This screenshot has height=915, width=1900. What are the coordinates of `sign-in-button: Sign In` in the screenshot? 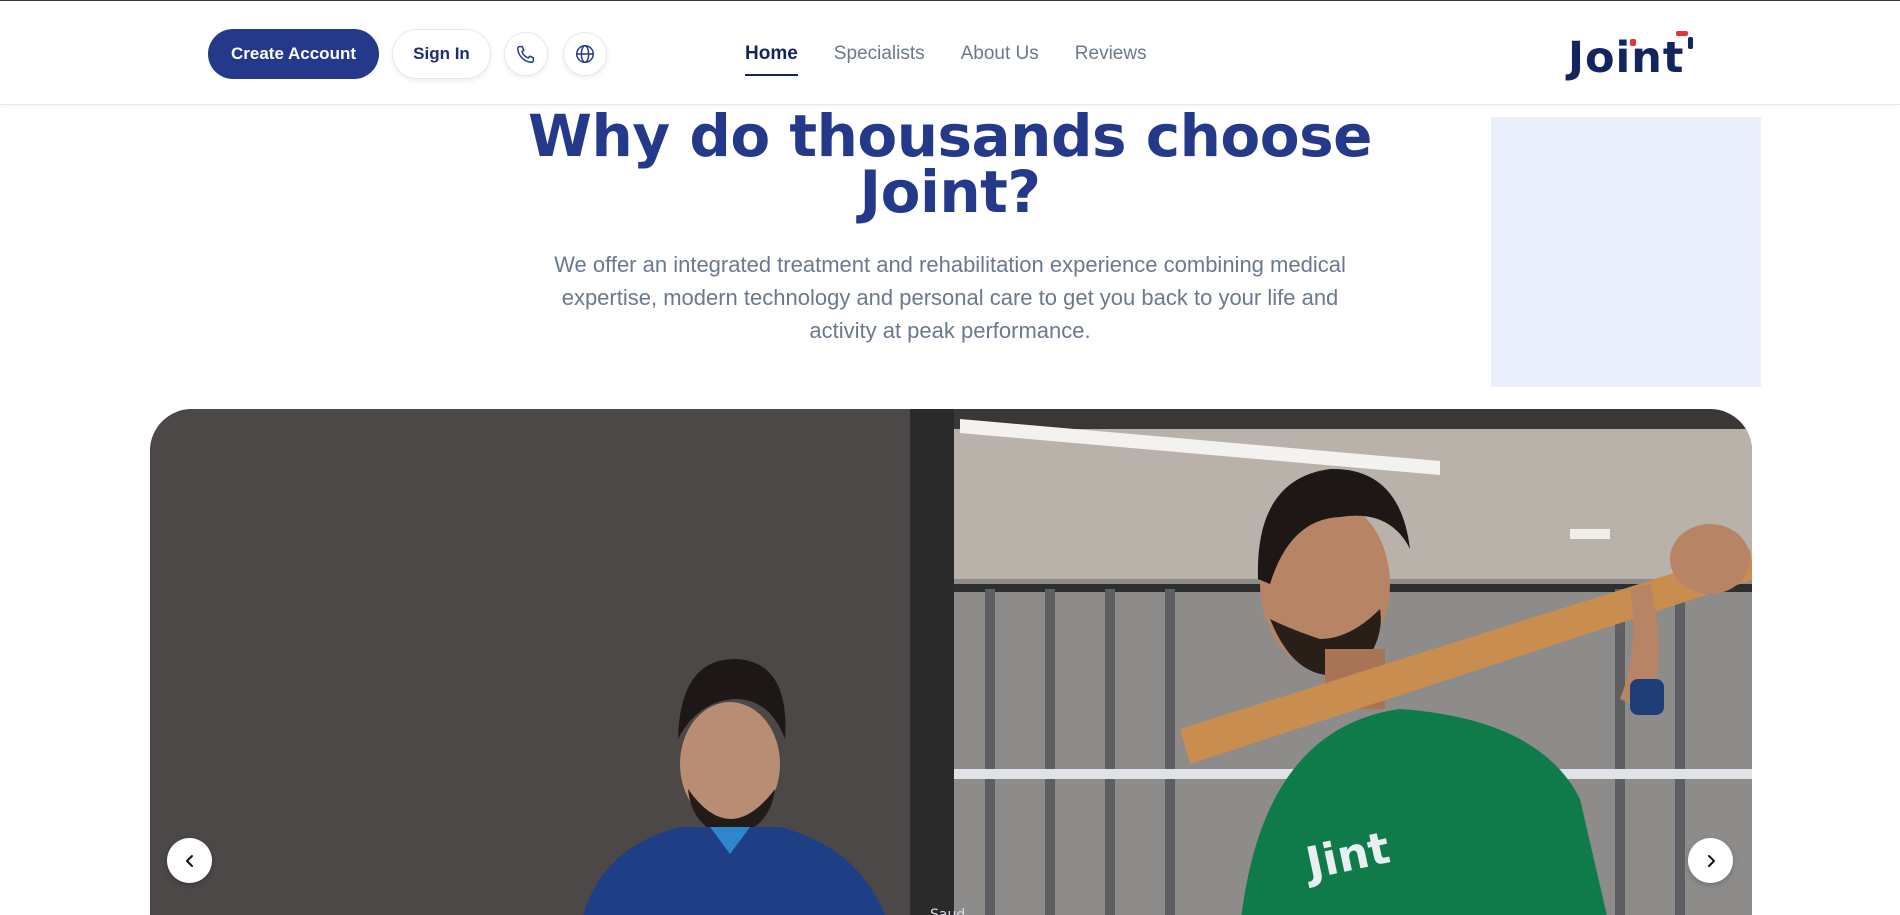 It's located at (441, 54).